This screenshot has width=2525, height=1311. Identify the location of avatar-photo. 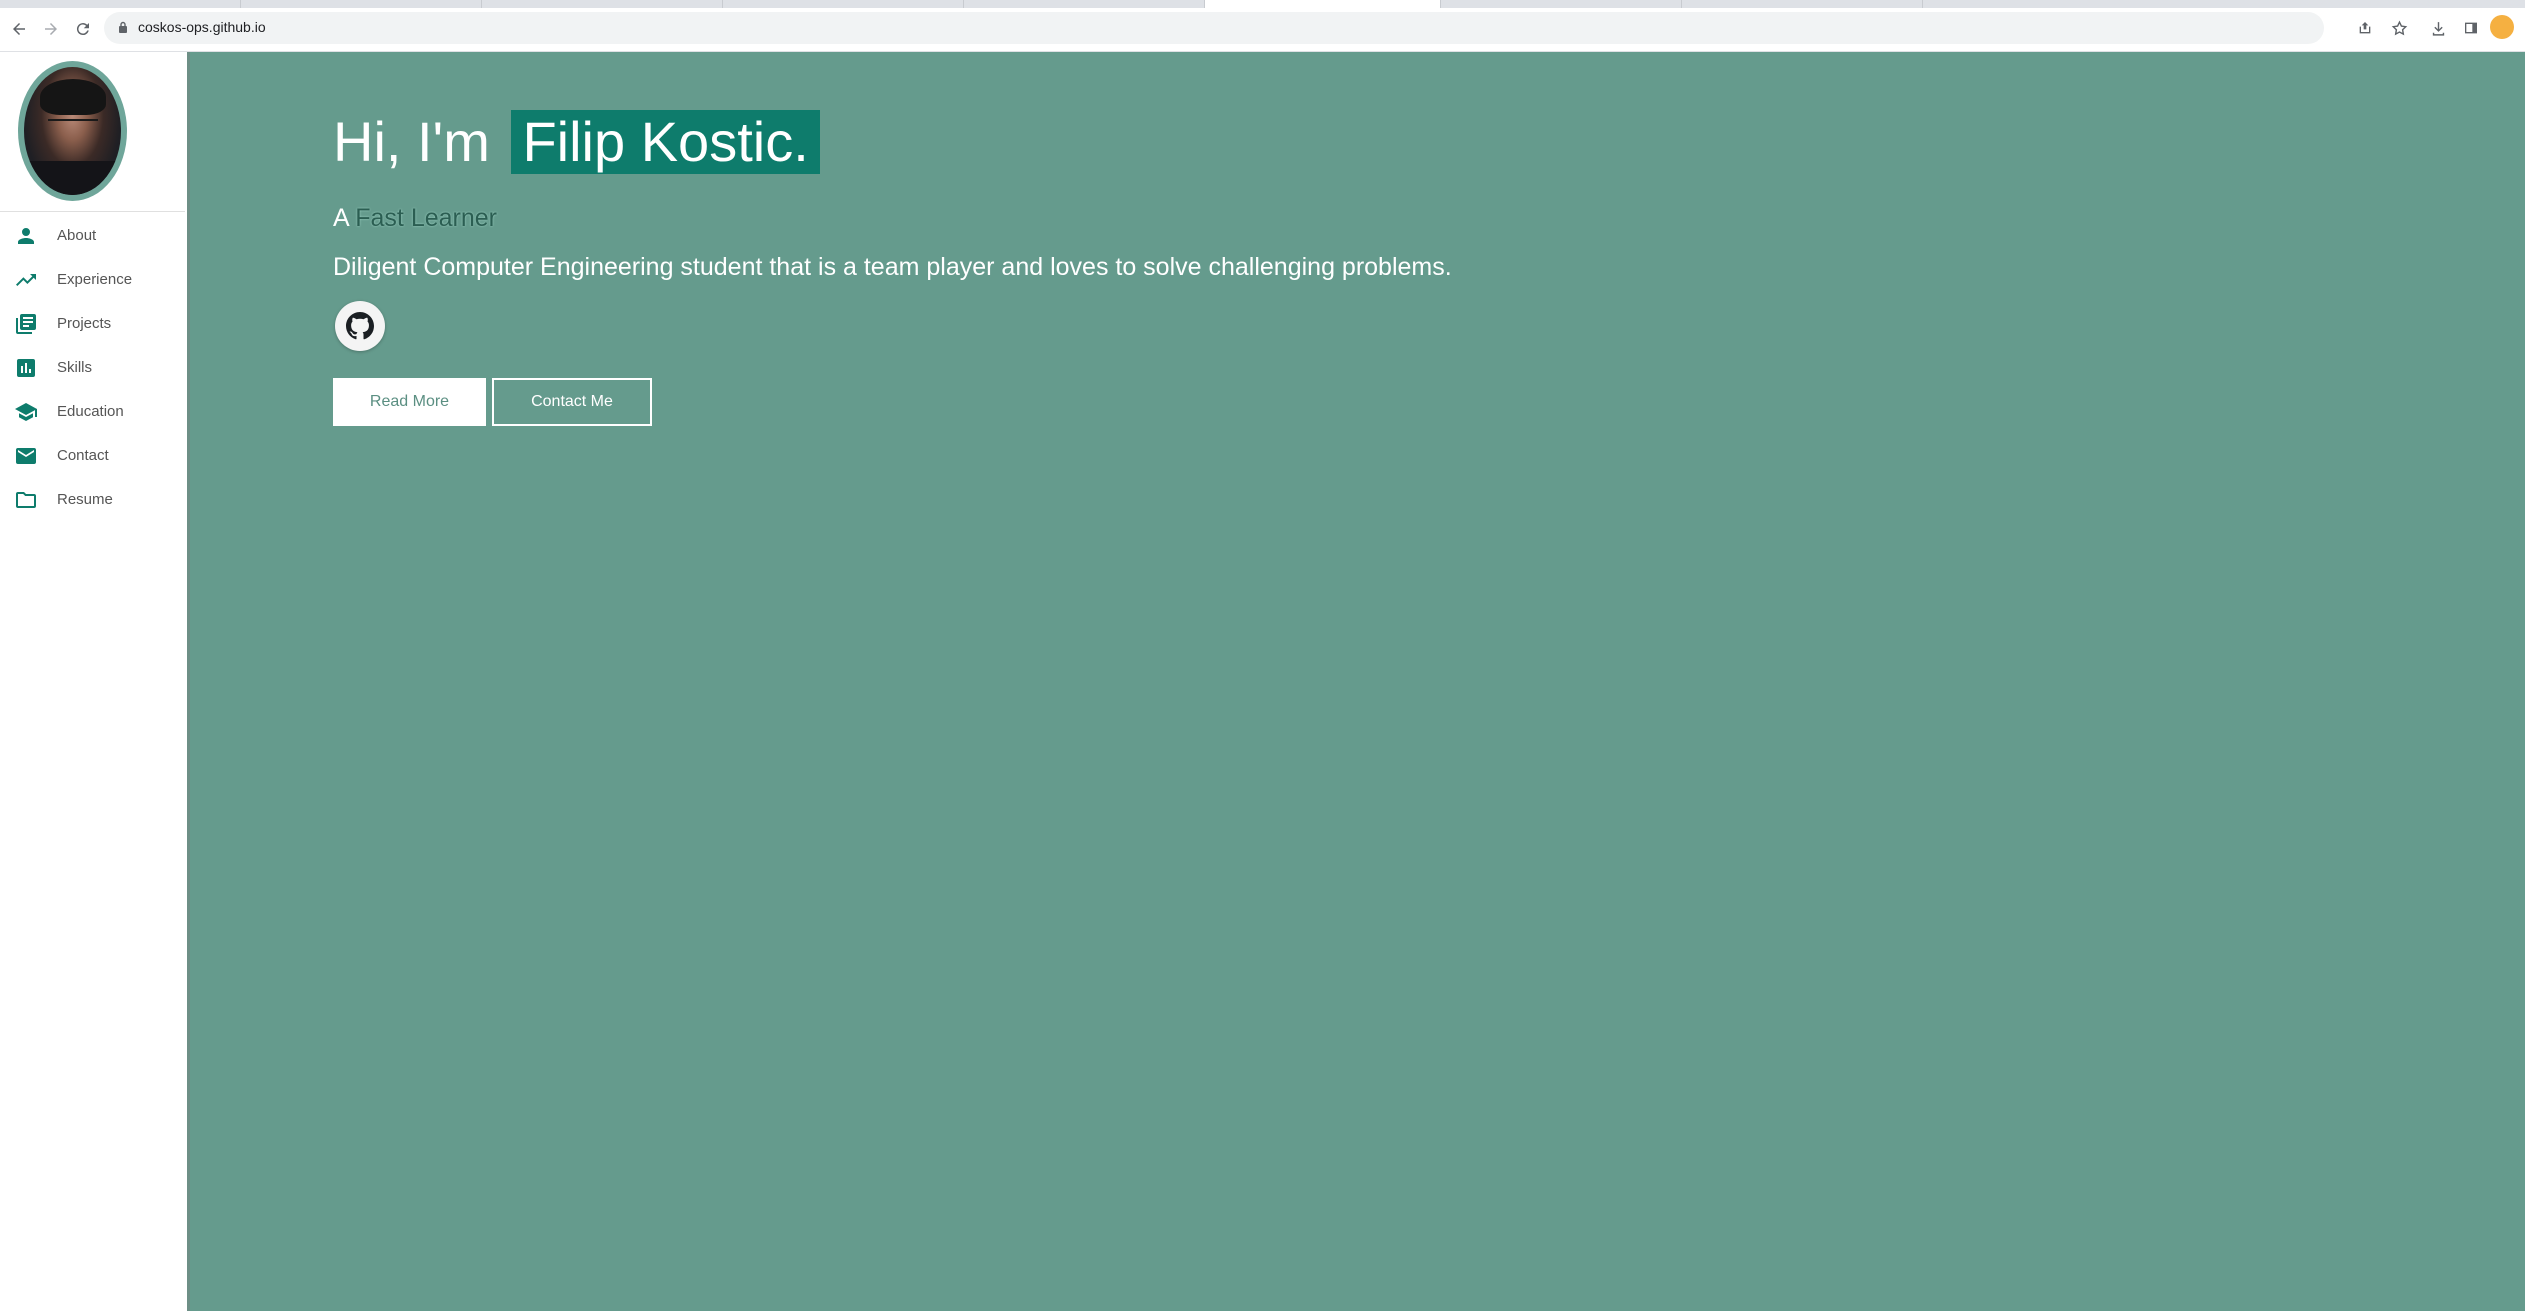
(72, 131).